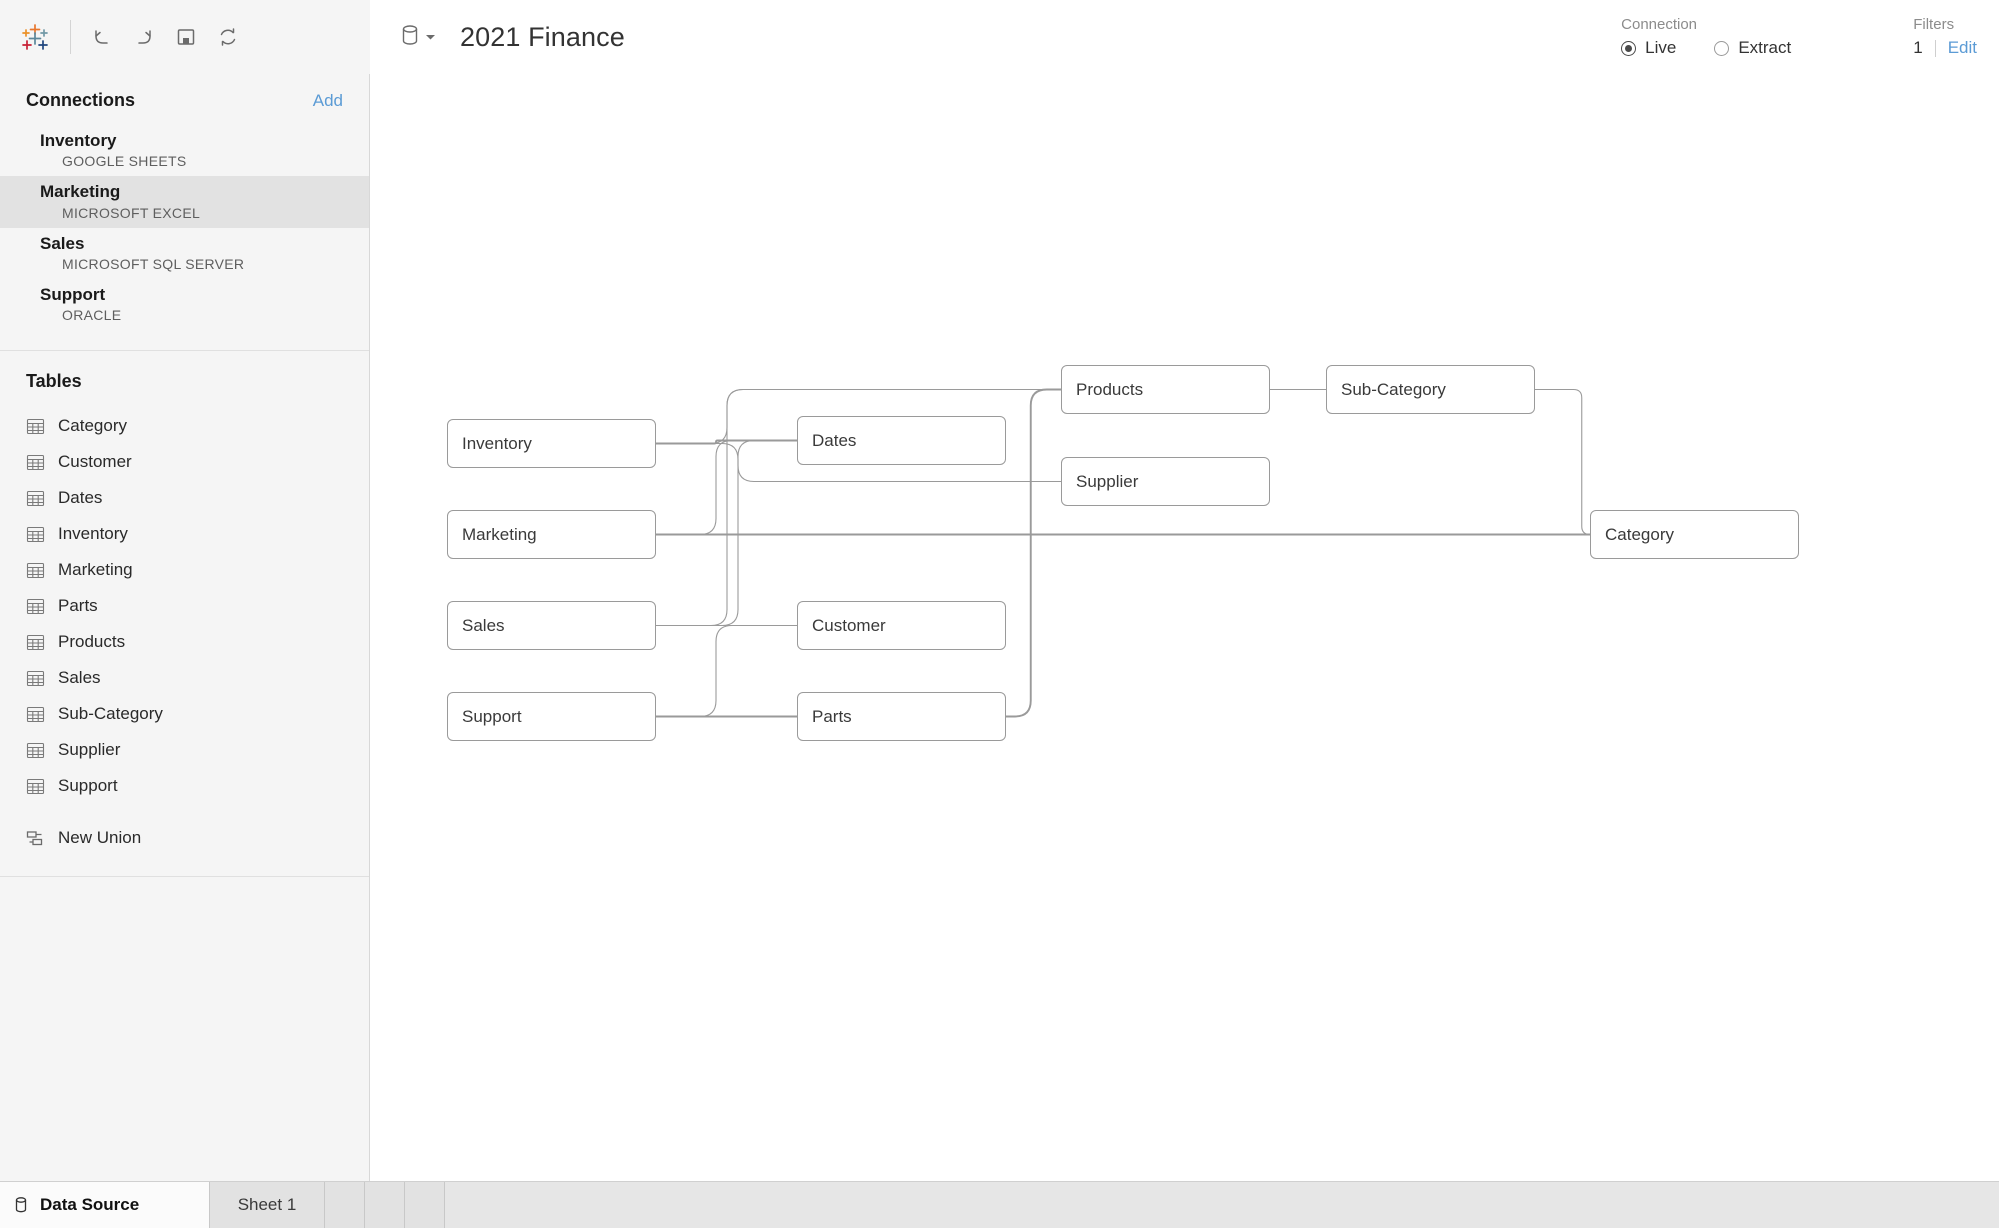  What do you see at coordinates (184, 253) in the screenshot?
I see `connection-item-sales: Sales MICROSOFT SQL SERVER` at bounding box center [184, 253].